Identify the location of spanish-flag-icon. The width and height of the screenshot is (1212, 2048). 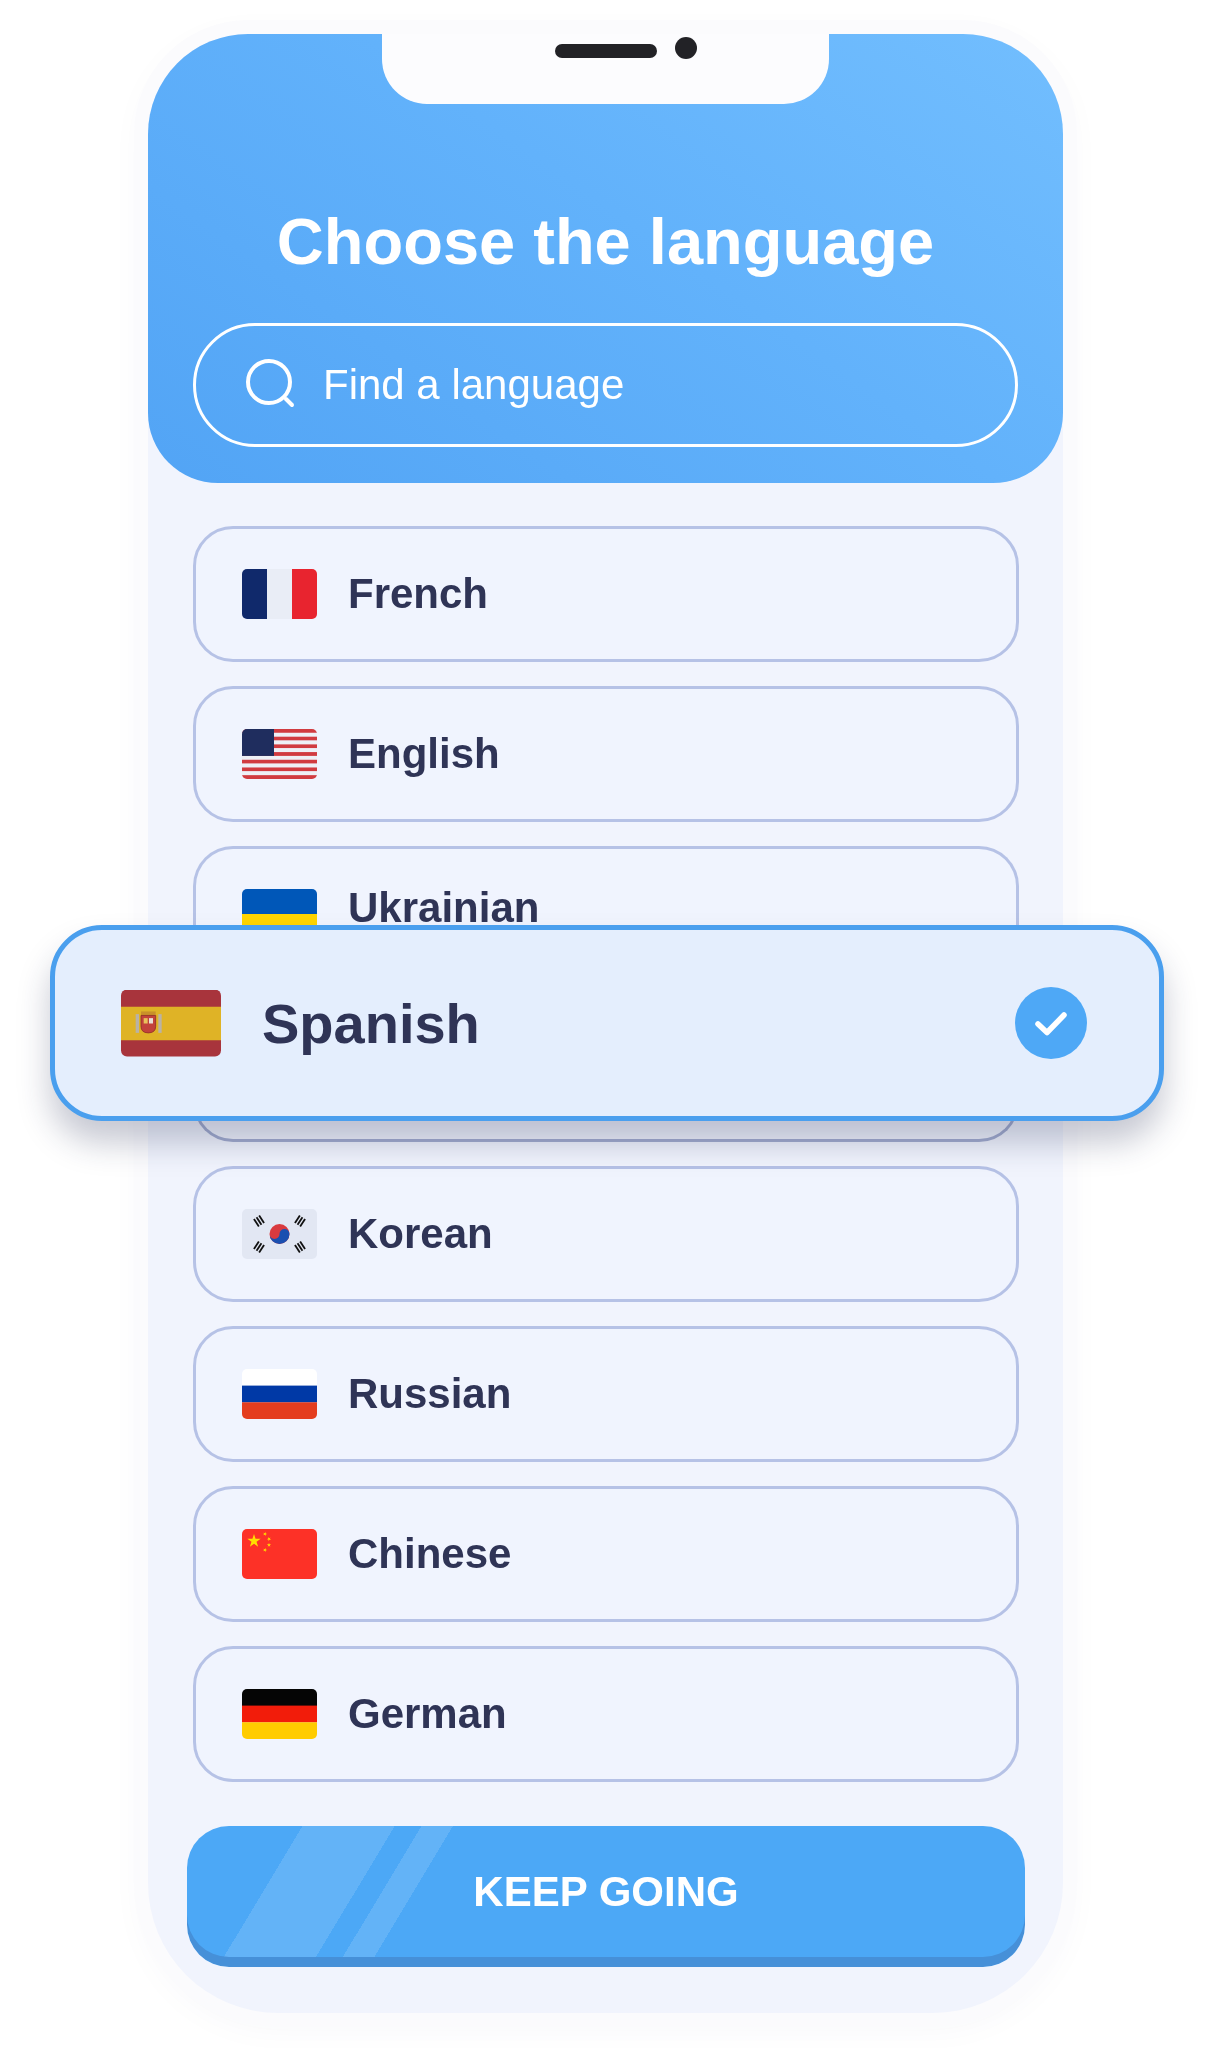
(171, 1023).